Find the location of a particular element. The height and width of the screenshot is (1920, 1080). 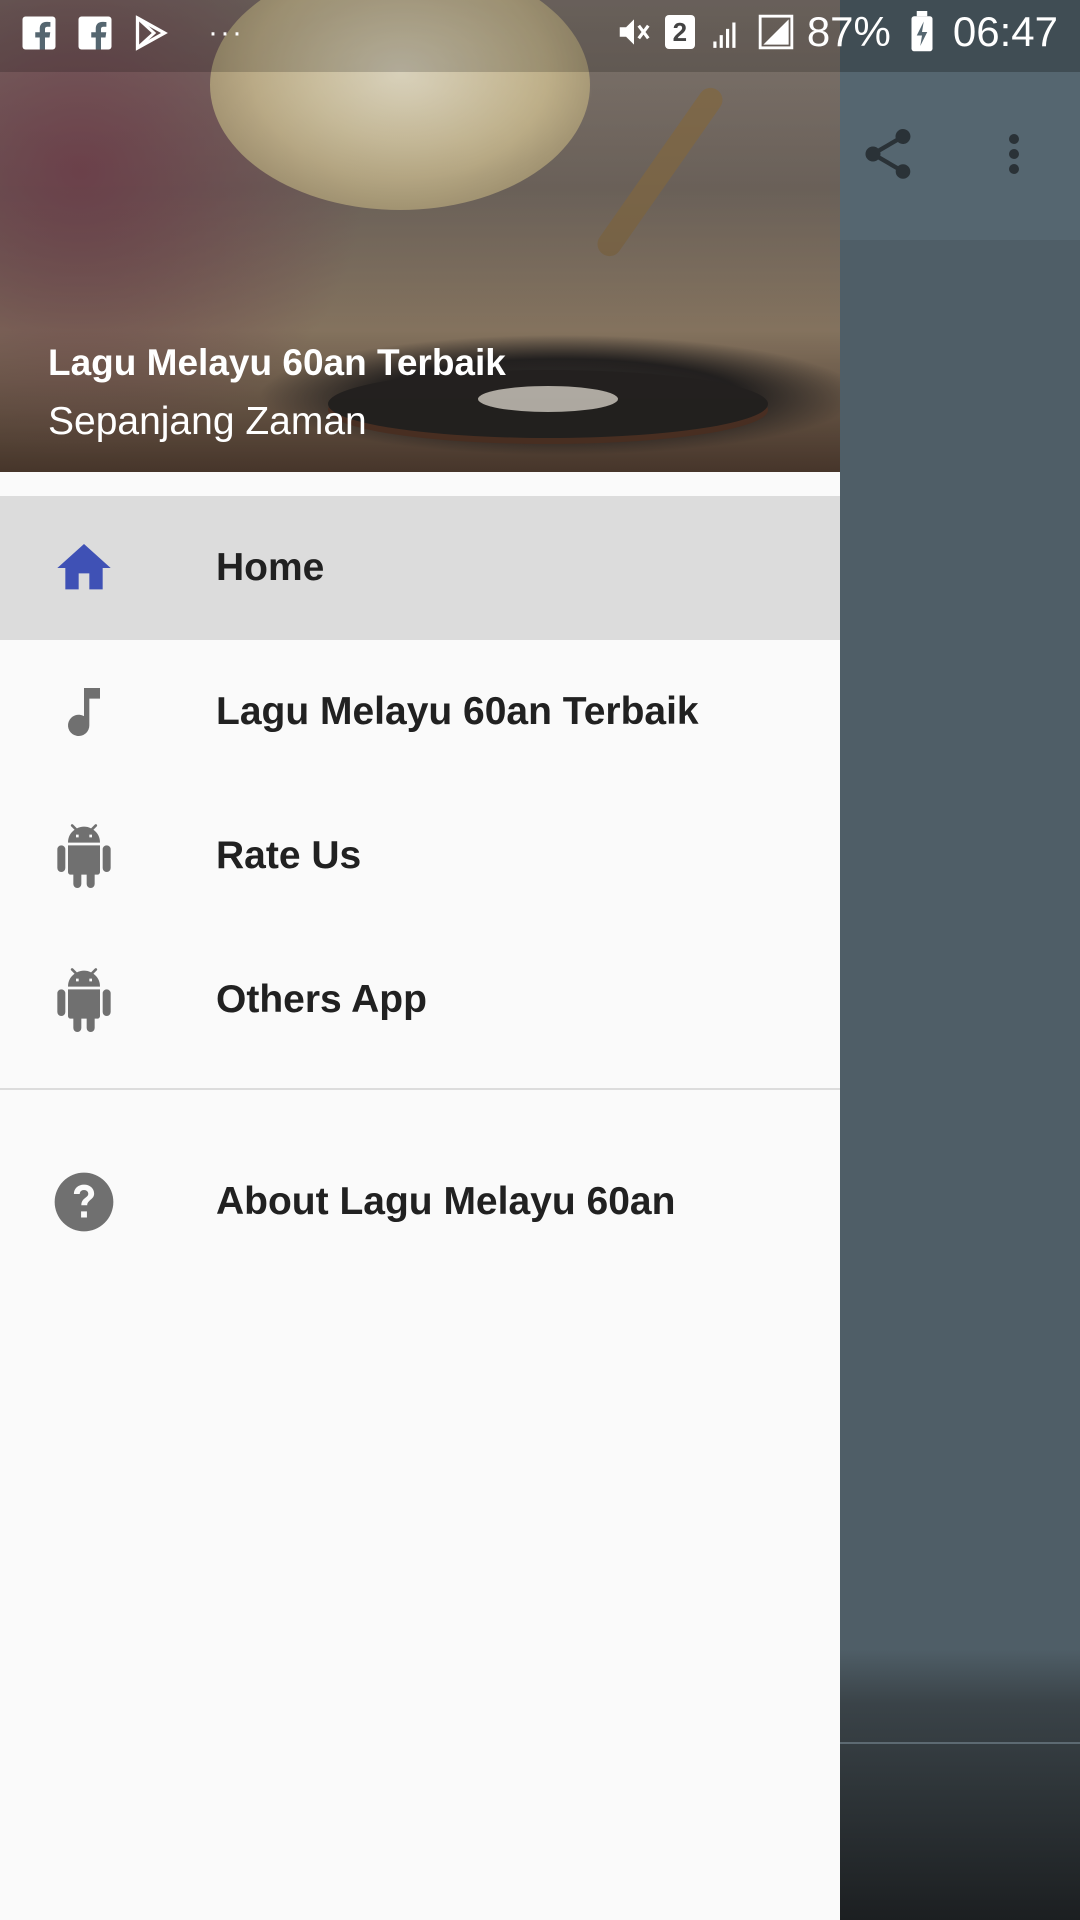

nav-item-label: Lagu Melayu 60an Terbaik is located at coordinates (457, 711).